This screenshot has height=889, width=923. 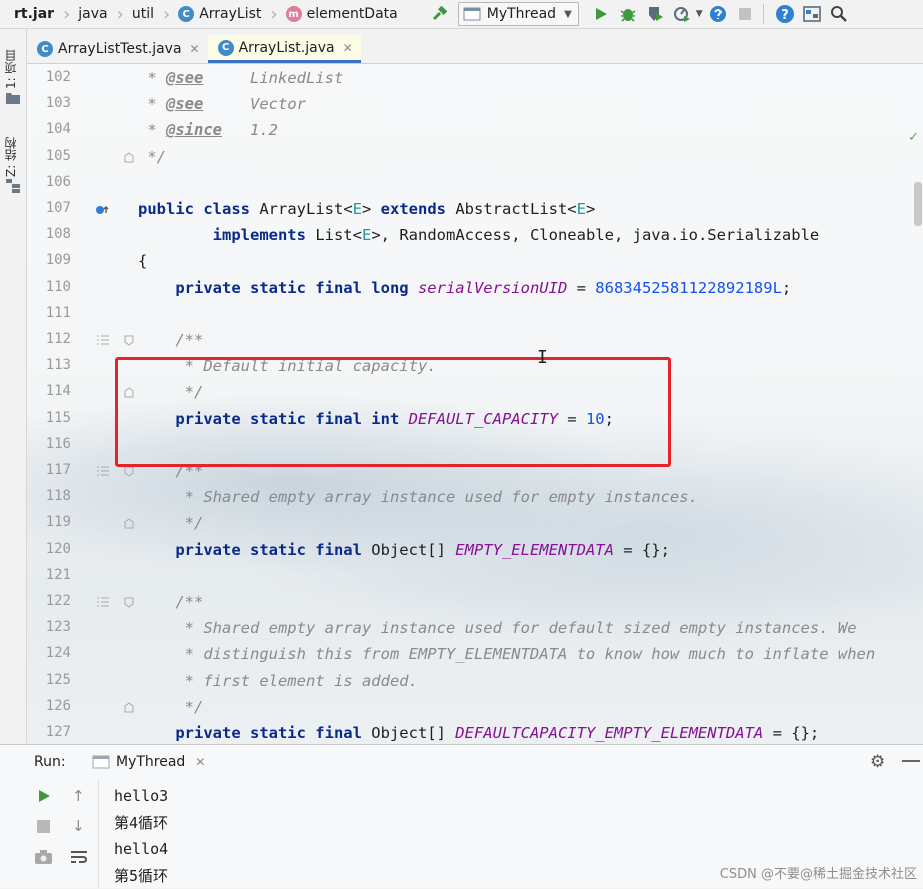 I want to click on soft-wrap-icon, so click(x=79, y=859).